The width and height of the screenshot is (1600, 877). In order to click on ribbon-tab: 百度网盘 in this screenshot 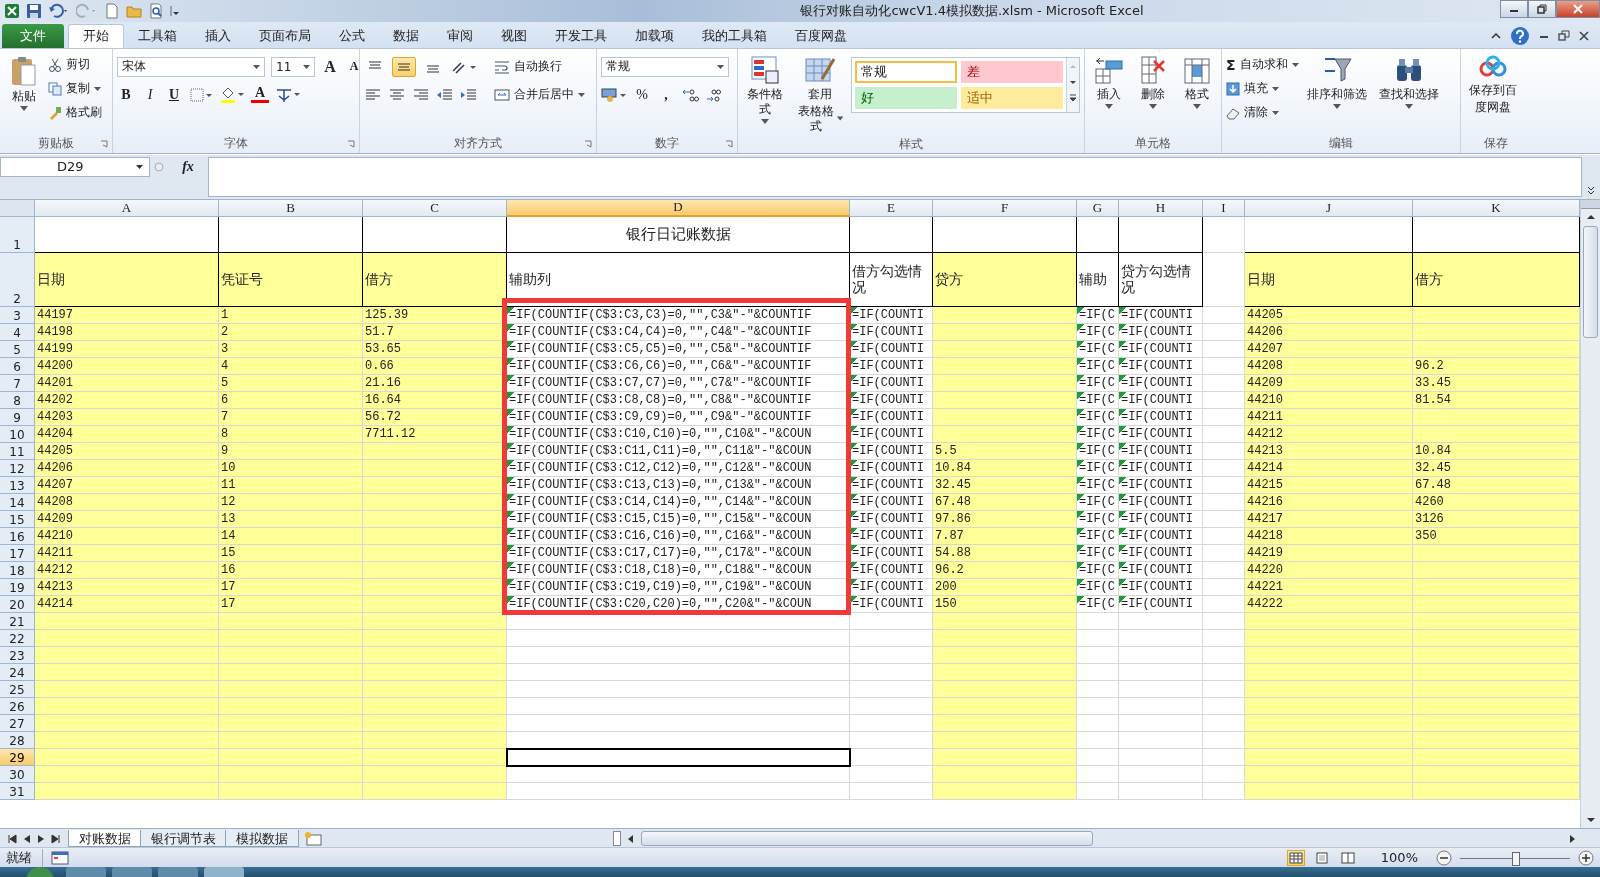, I will do `click(821, 35)`.